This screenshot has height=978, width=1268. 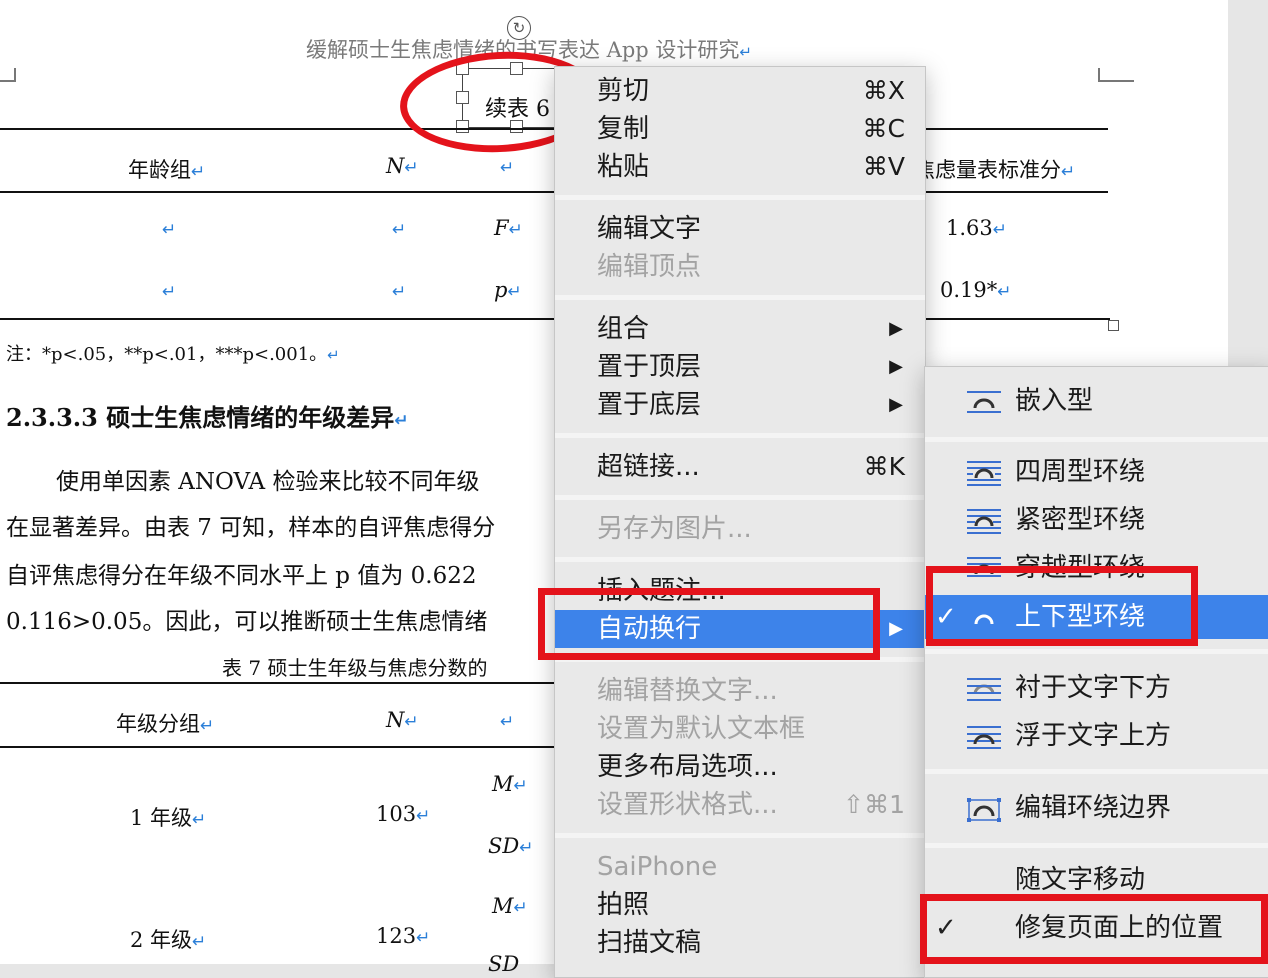 I want to click on table-cell: 0.19*↵, so click(x=976, y=290).